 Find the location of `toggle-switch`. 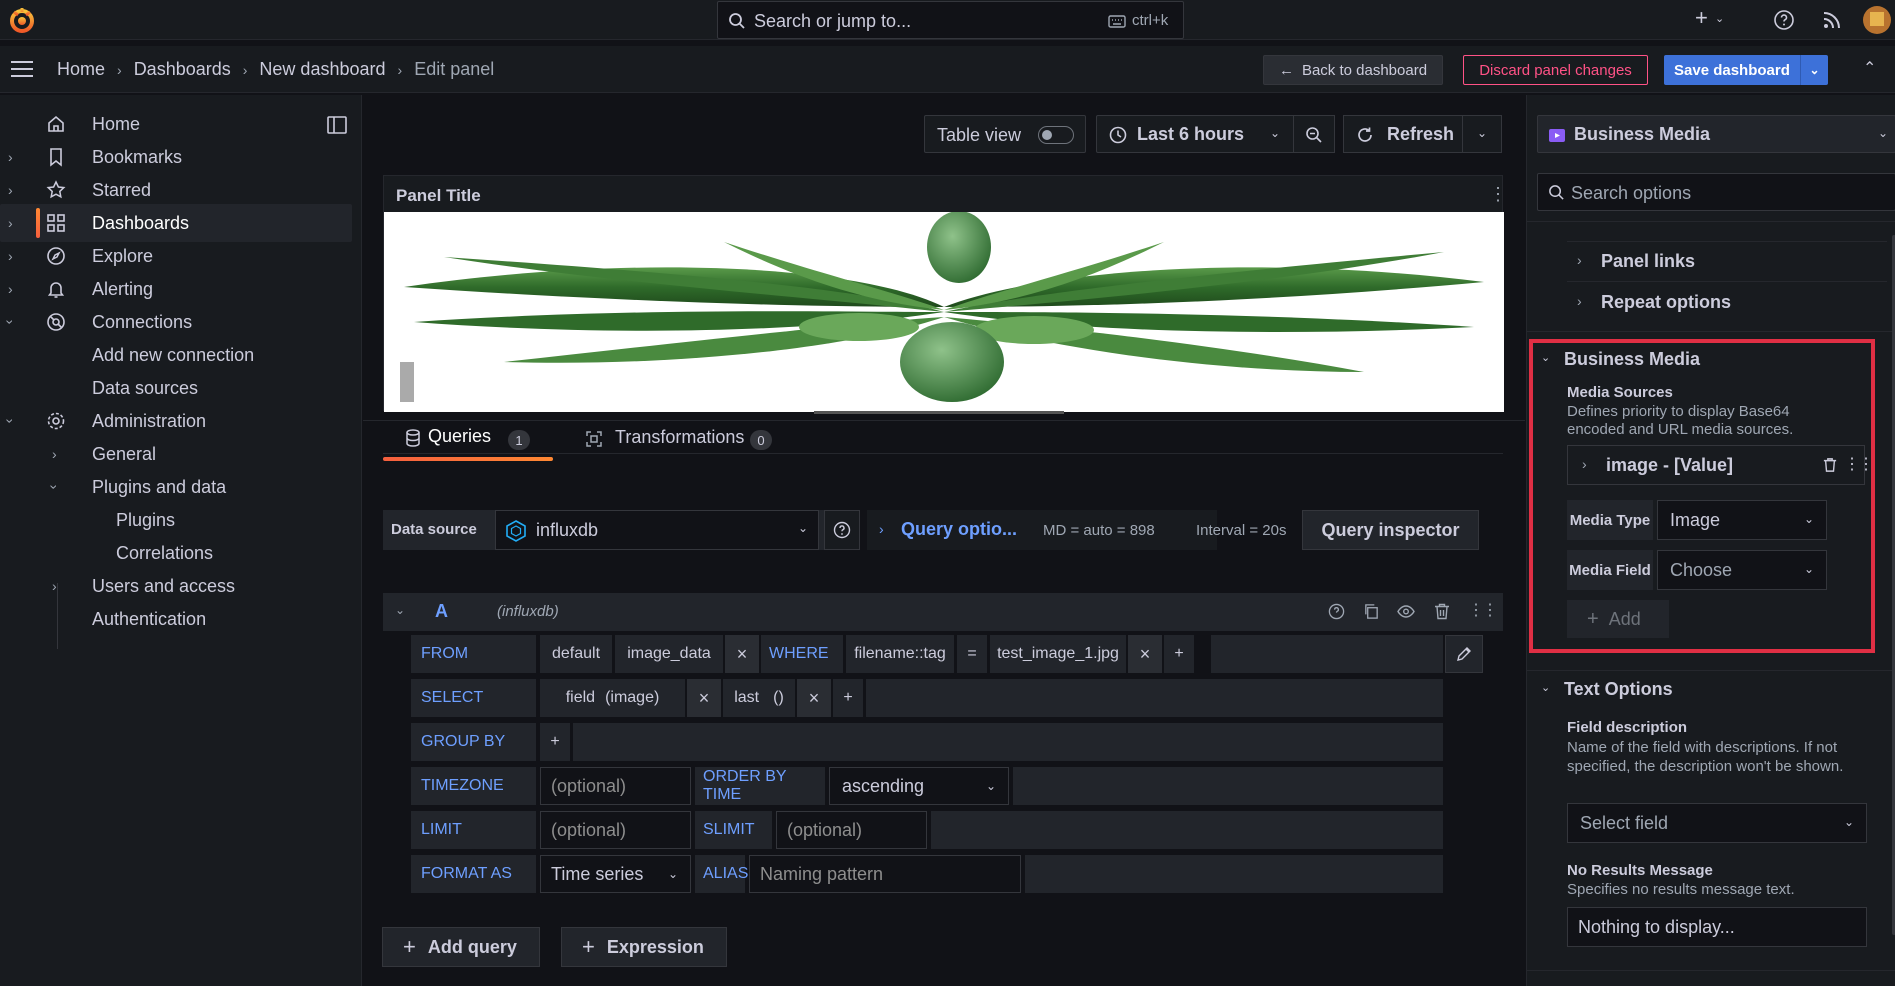

toggle-switch is located at coordinates (1056, 135).